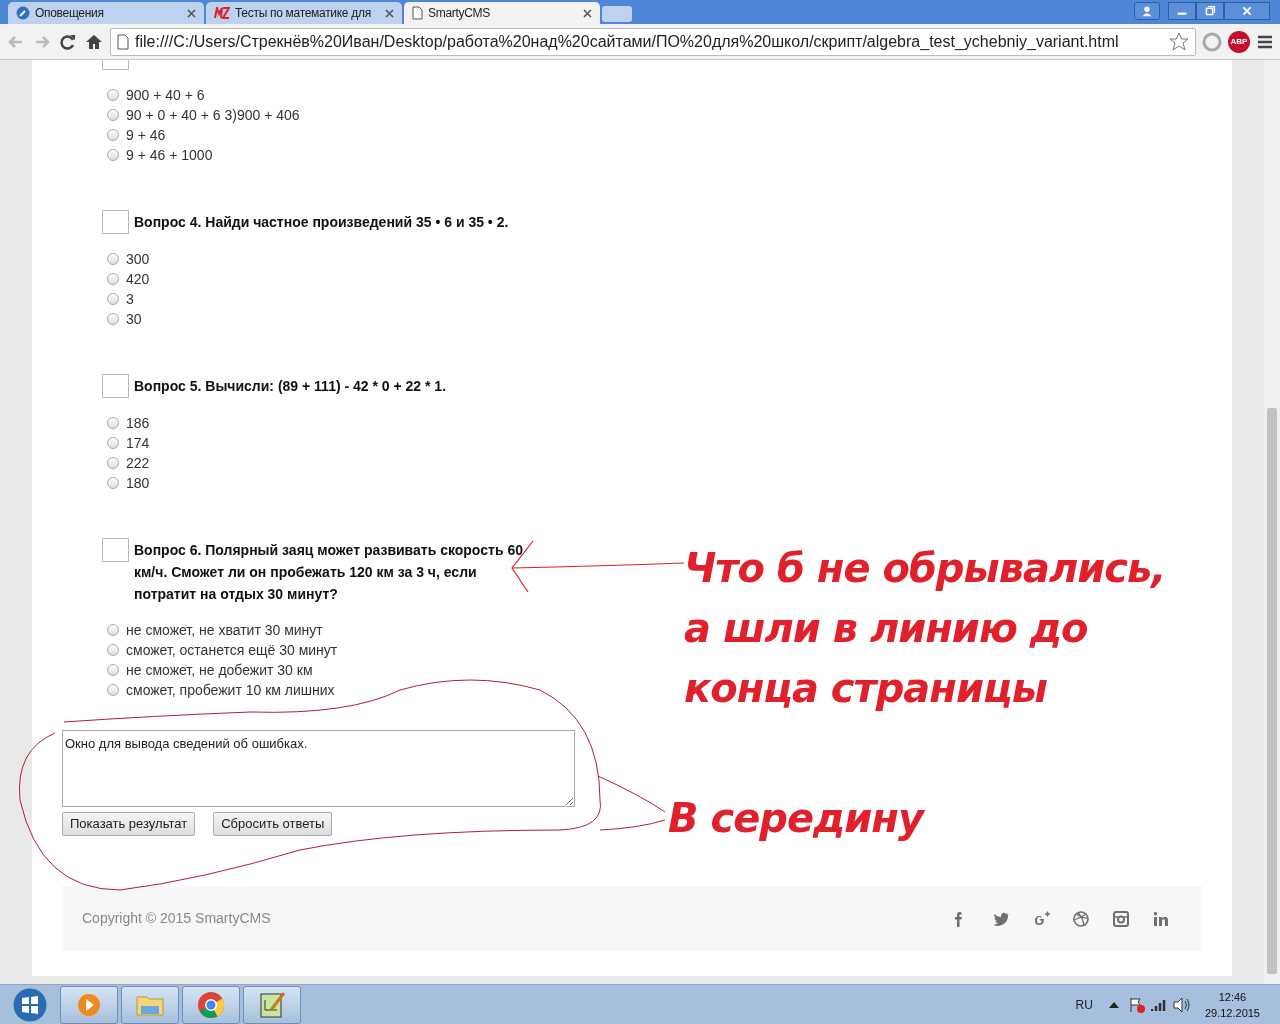 The image size is (1280, 1024). What do you see at coordinates (322, 222) in the screenshot?
I see `question-text: Вопрос 4. Найди частное произведений 35 • 6 и 35 • 2.` at bounding box center [322, 222].